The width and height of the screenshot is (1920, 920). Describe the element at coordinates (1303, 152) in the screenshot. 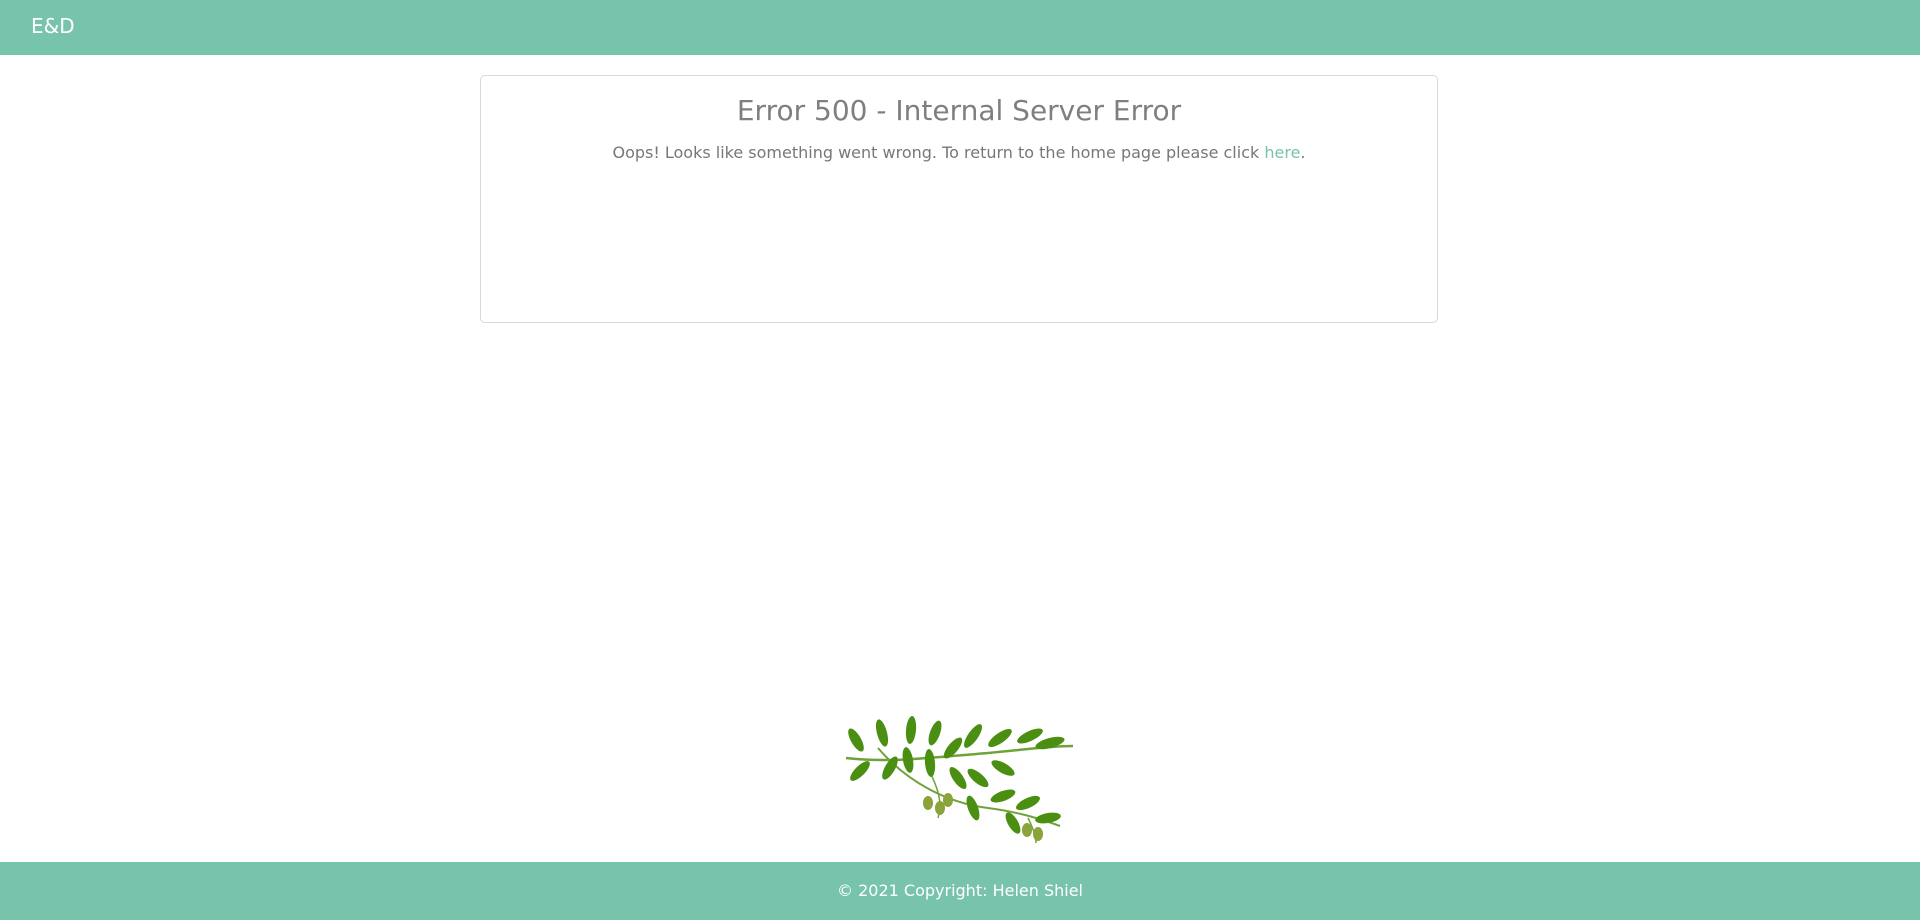

I see `error-message-end: .` at that location.